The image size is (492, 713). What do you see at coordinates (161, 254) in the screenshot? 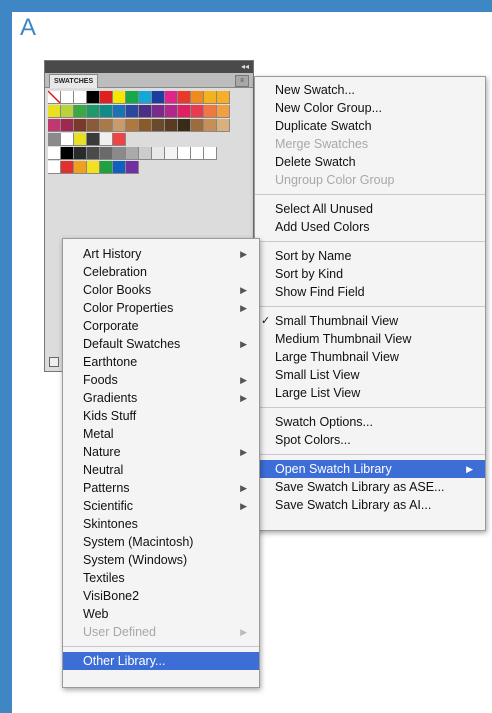
I see `menu-item-art-history: Art History ▶` at bounding box center [161, 254].